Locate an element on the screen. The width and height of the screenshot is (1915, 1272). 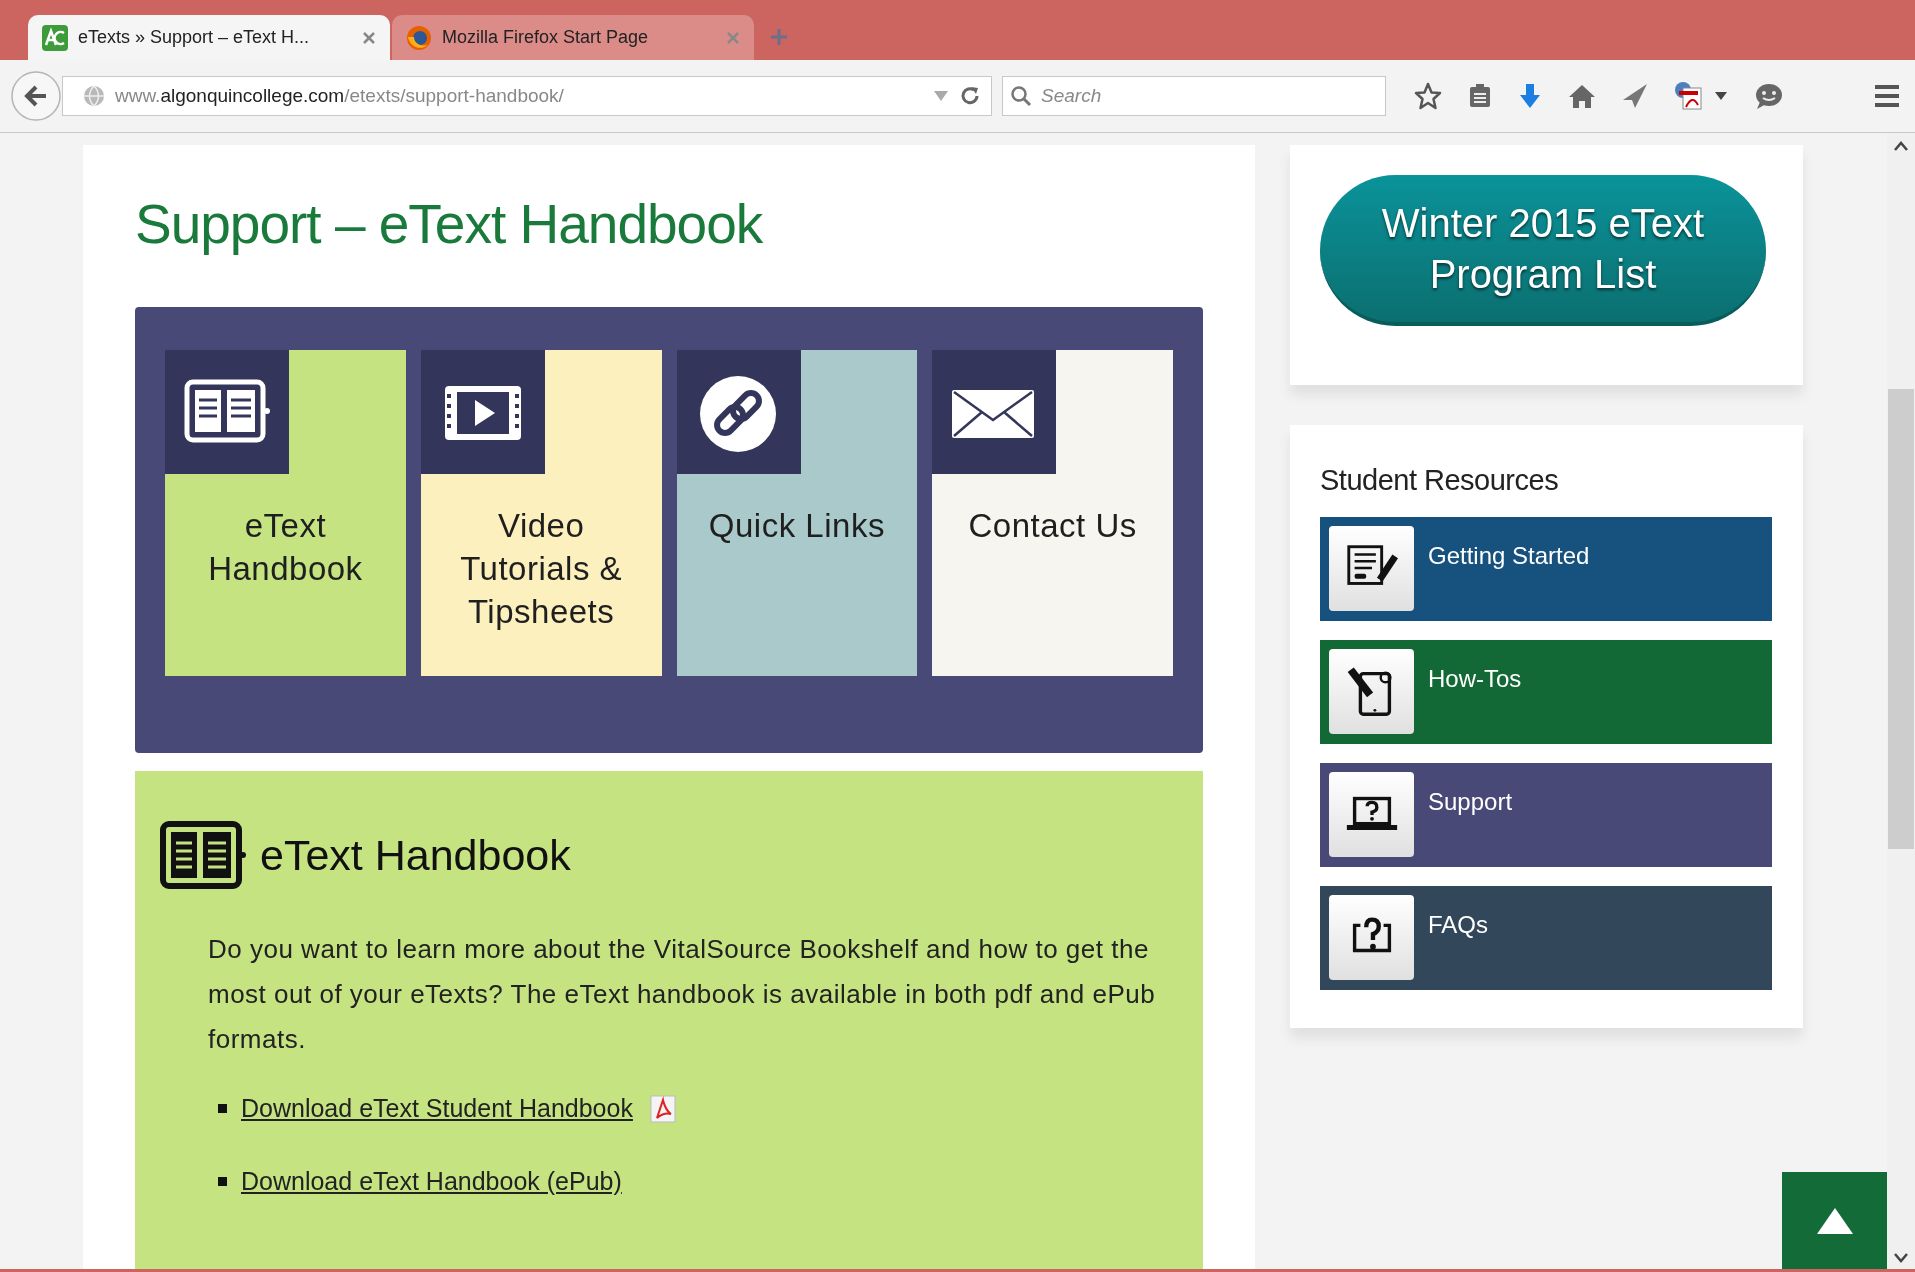
program-list-button: Winter 2015 eText Program List is located at coordinates (1543, 250).